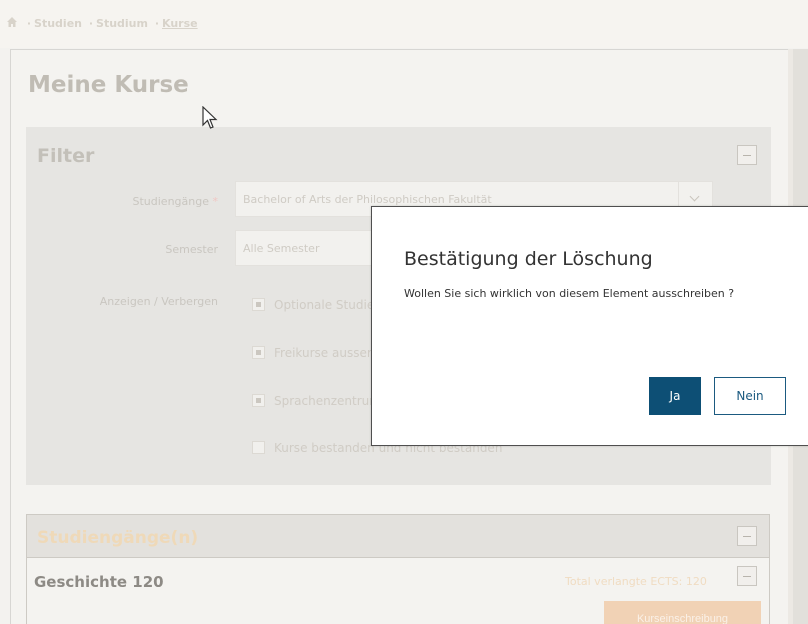 This screenshot has width=808, height=624. Describe the element at coordinates (158, 301) in the screenshot. I see `toggle-label: Anzeigen / Verbergen` at that location.